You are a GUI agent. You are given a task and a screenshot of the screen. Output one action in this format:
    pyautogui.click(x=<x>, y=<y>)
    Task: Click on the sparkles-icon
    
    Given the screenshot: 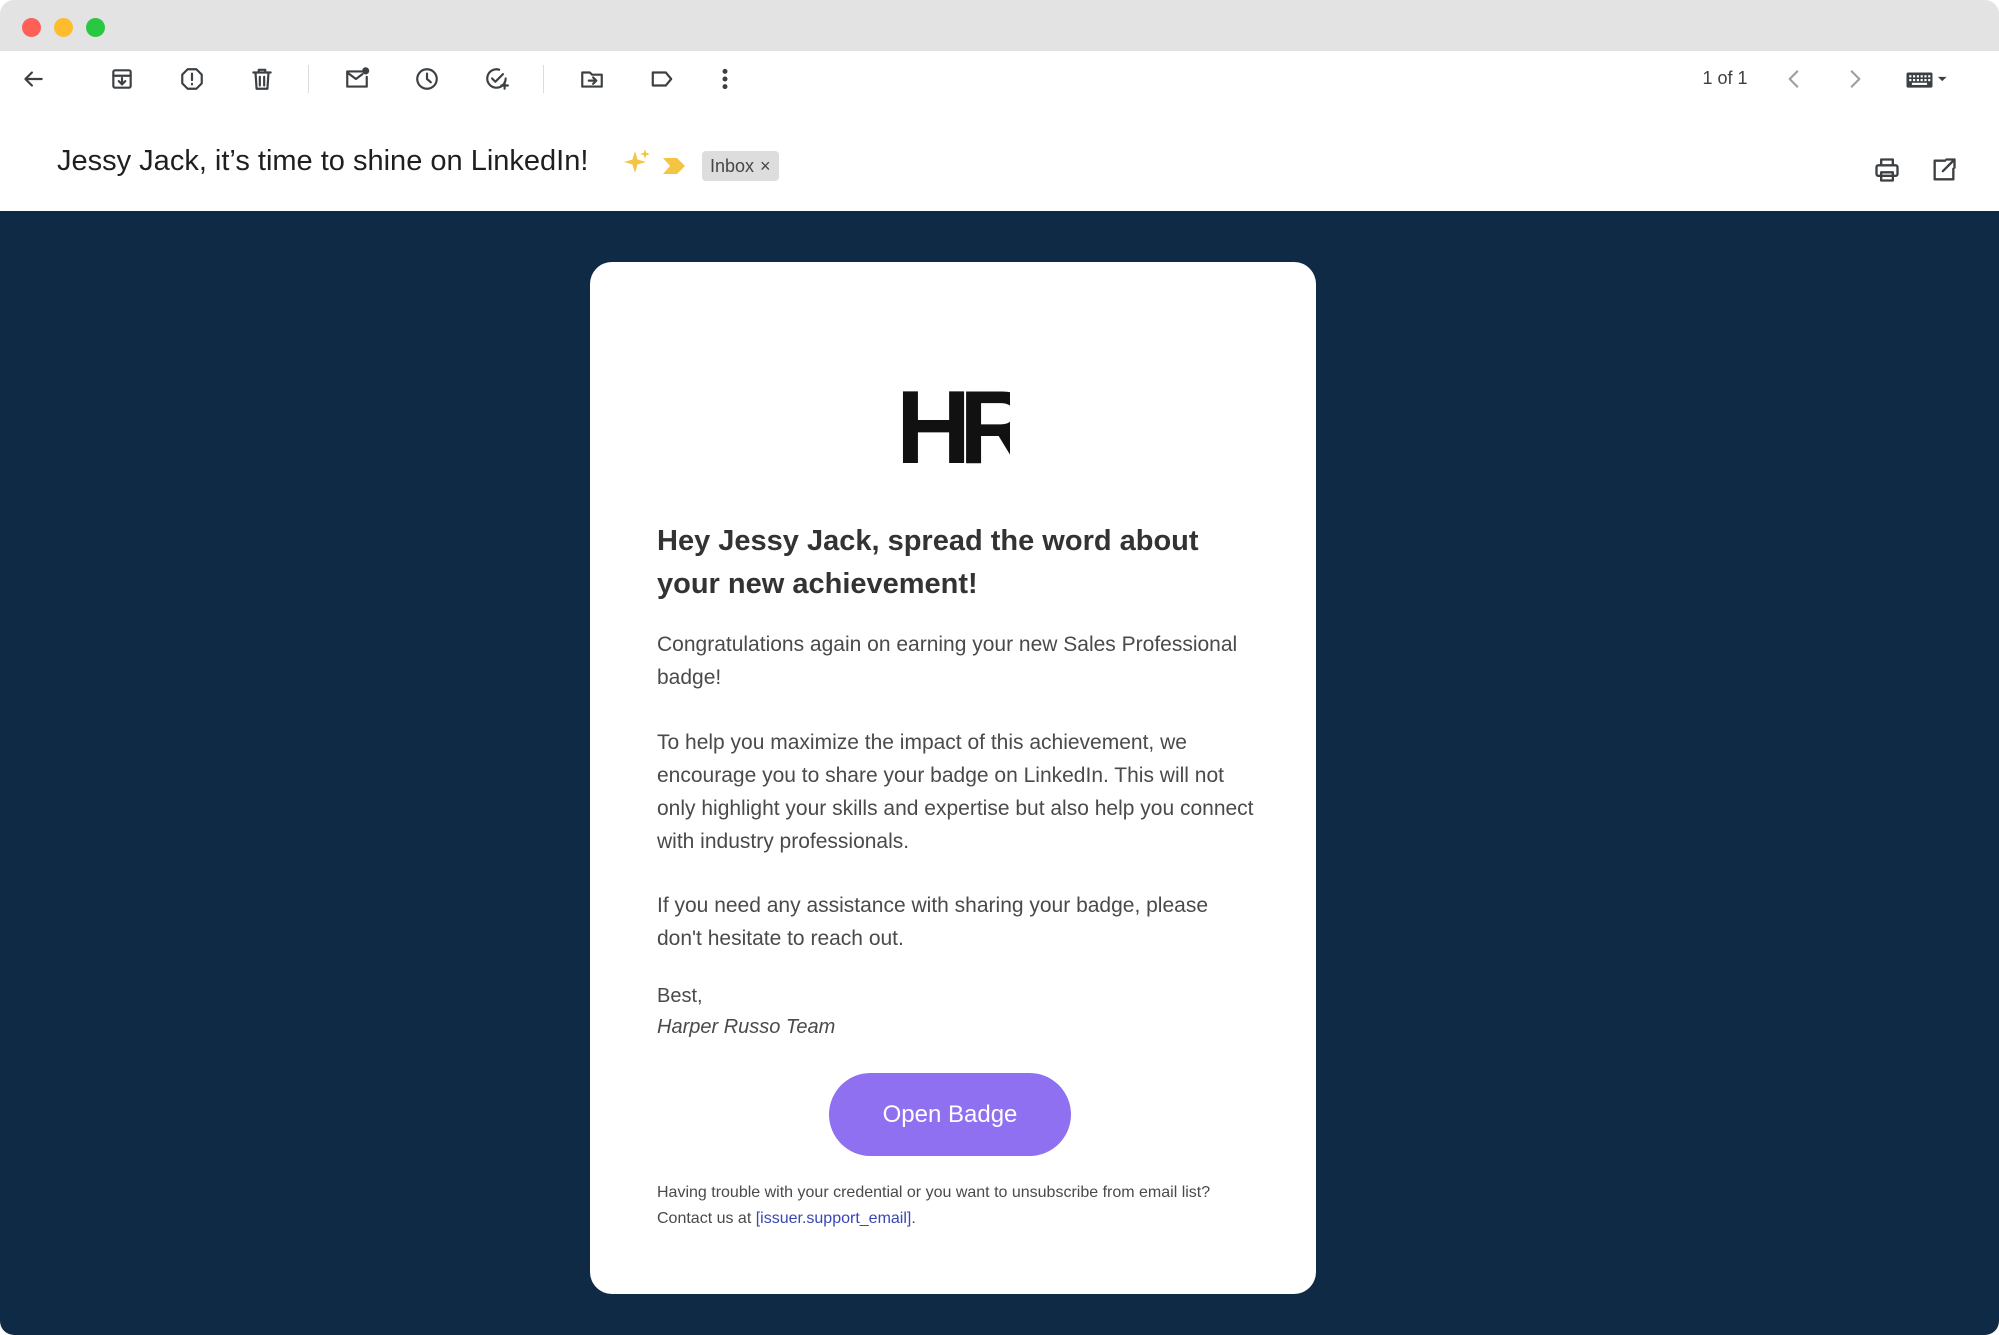 What is the action you would take?
    pyautogui.click(x=637, y=161)
    